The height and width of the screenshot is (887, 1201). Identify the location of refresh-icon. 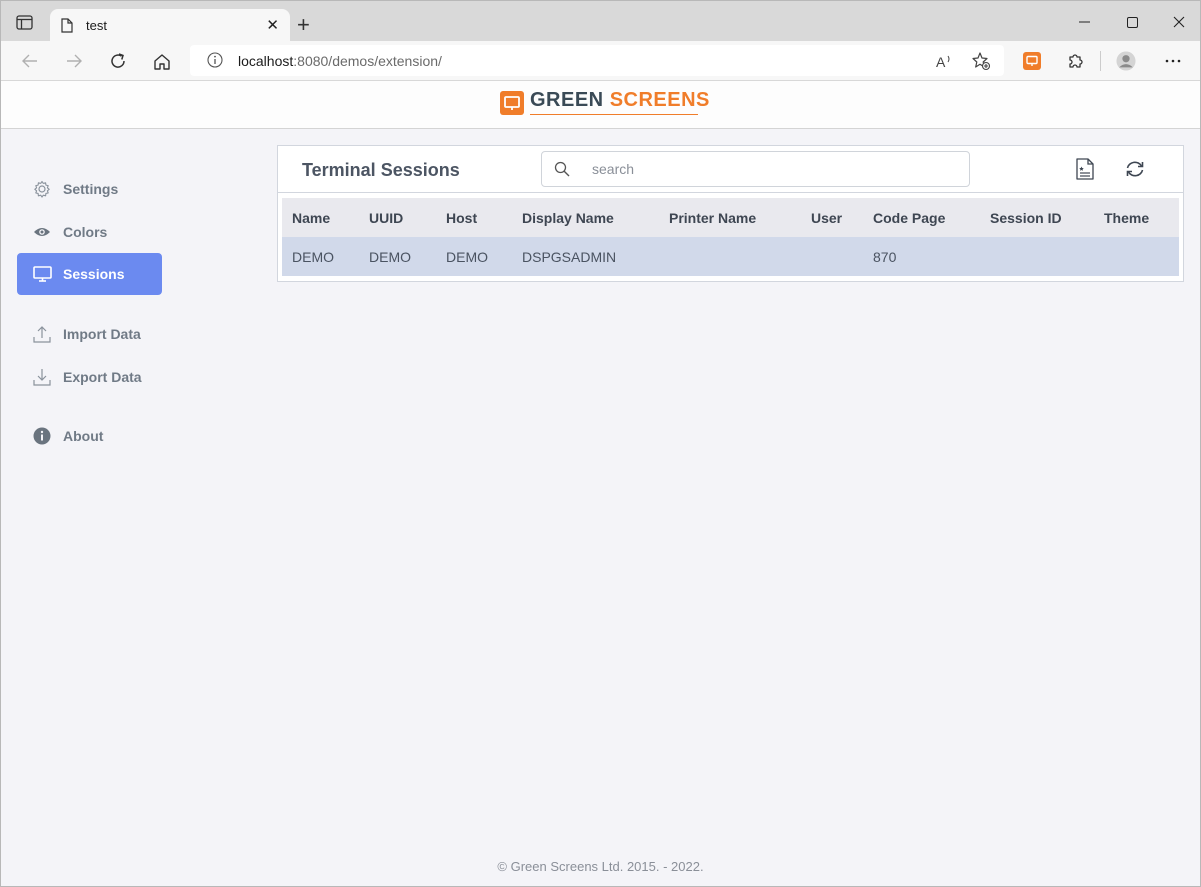
(118, 61).